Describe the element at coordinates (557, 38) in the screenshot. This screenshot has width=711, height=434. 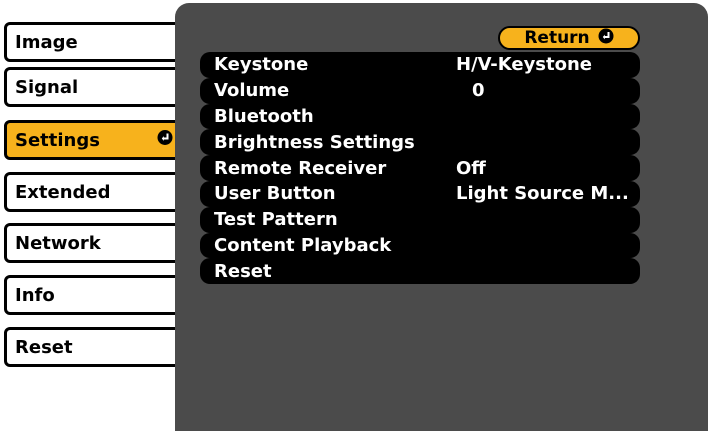
I see `return-label: Return` at that location.